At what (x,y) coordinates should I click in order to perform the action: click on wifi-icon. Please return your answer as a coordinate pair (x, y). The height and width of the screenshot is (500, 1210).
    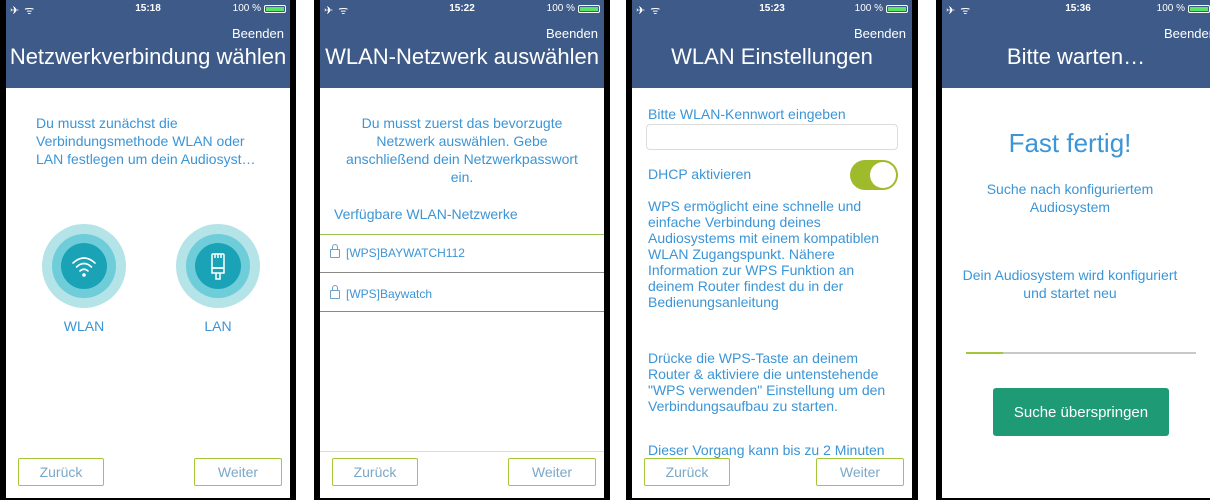
    Looking at the image, I should click on (84, 267).